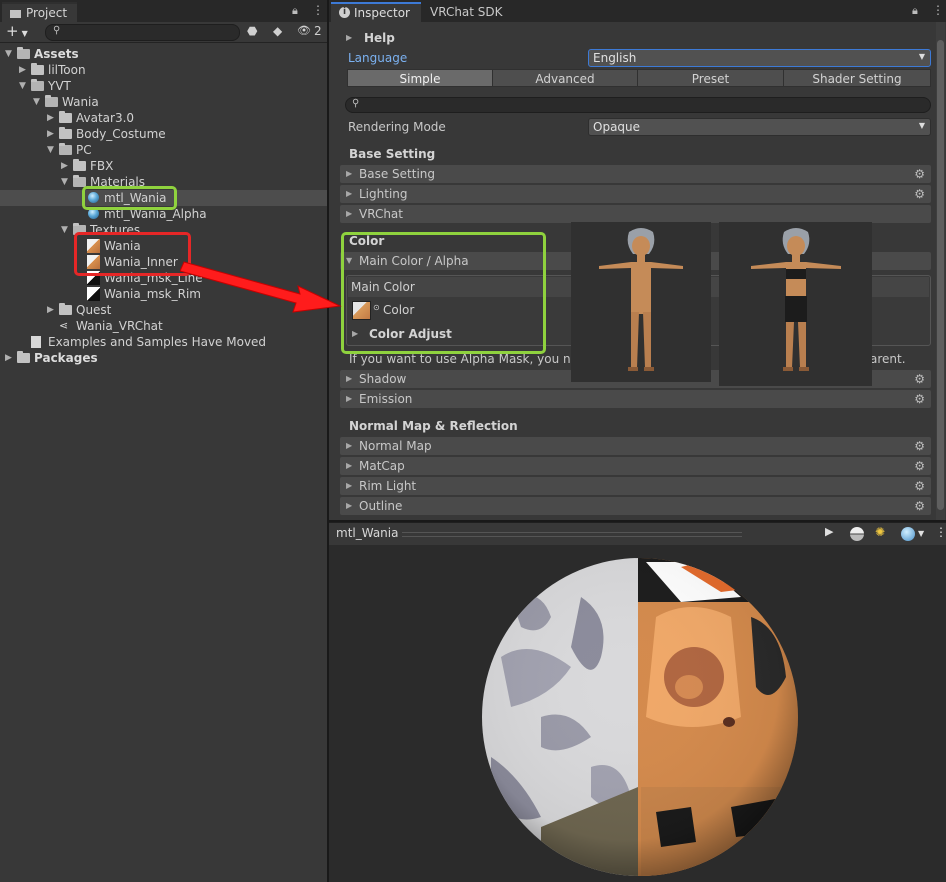 The width and height of the screenshot is (946, 882). What do you see at coordinates (857, 534) in the screenshot?
I see `sphere-mesh-icon` at bounding box center [857, 534].